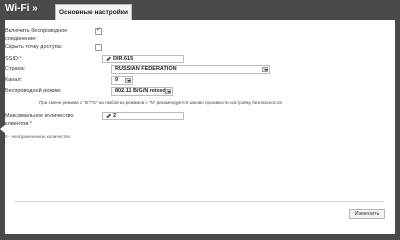  What do you see at coordinates (200, 237) in the screenshot?
I see `bottom-frame` at bounding box center [200, 237].